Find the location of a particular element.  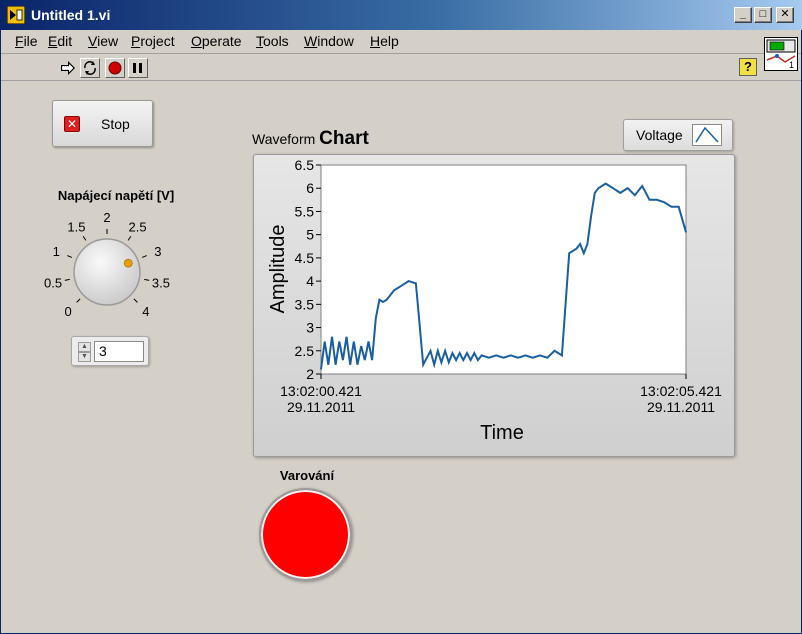

y-tick-label: 3.5 is located at coordinates (305, 304).